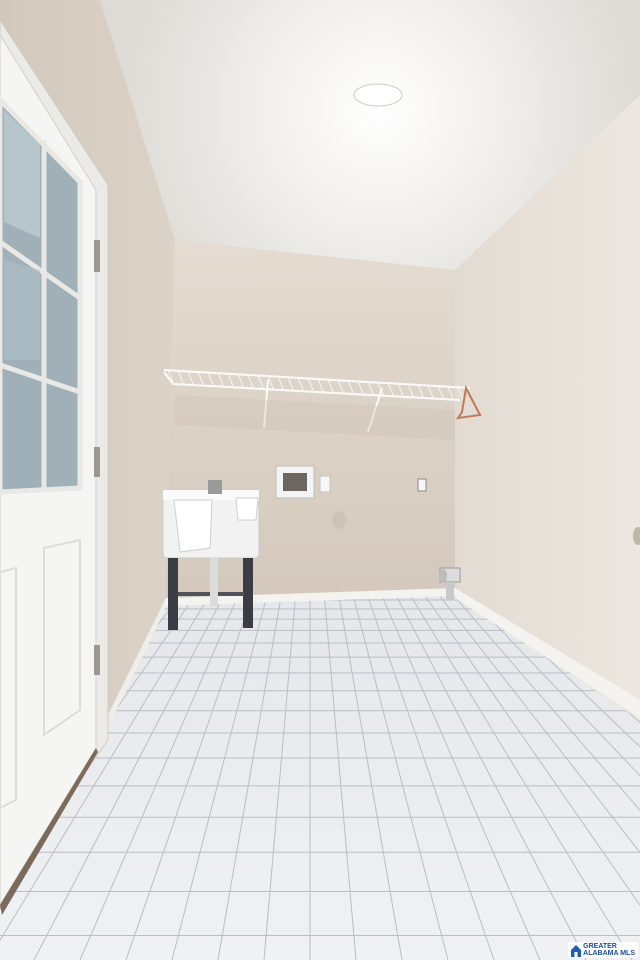 The width and height of the screenshot is (640, 960). Describe the element at coordinates (325, 484) in the screenshot. I see `light-switch` at that location.